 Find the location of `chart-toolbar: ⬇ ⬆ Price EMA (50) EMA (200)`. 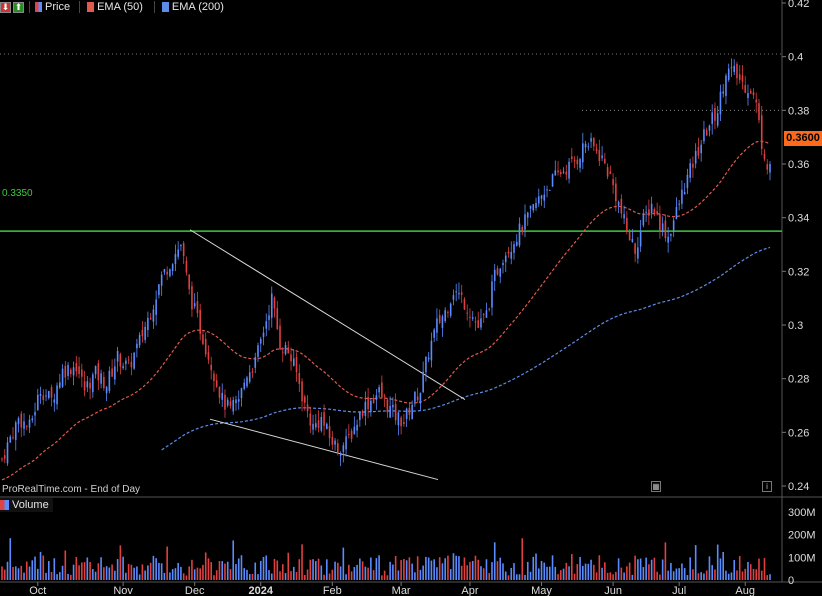

chart-toolbar: ⬇ ⬆ Price EMA (50) EMA (200) is located at coordinates (115, 7).